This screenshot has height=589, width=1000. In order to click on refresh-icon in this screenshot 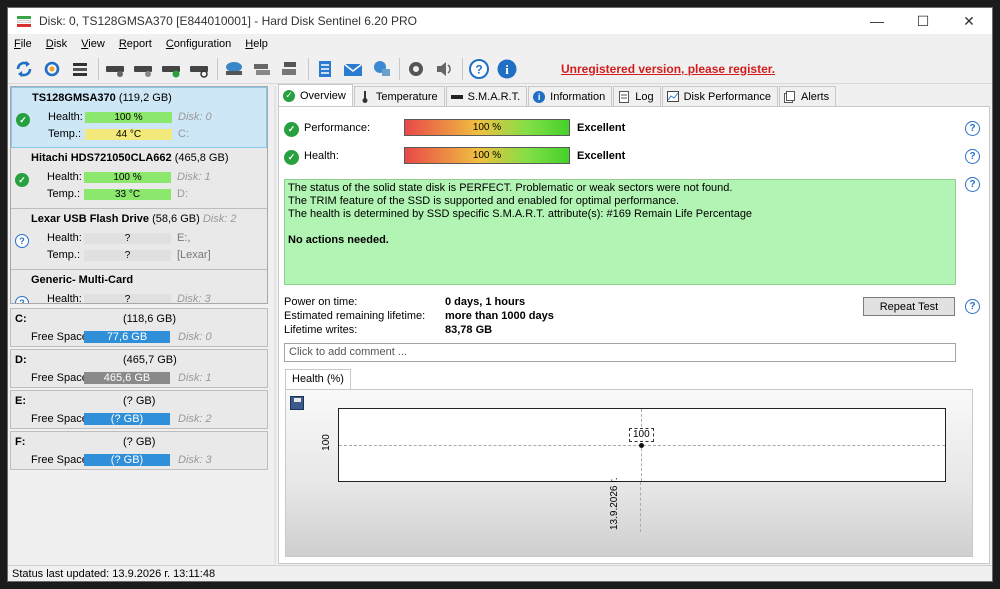, I will do `click(24, 69)`.